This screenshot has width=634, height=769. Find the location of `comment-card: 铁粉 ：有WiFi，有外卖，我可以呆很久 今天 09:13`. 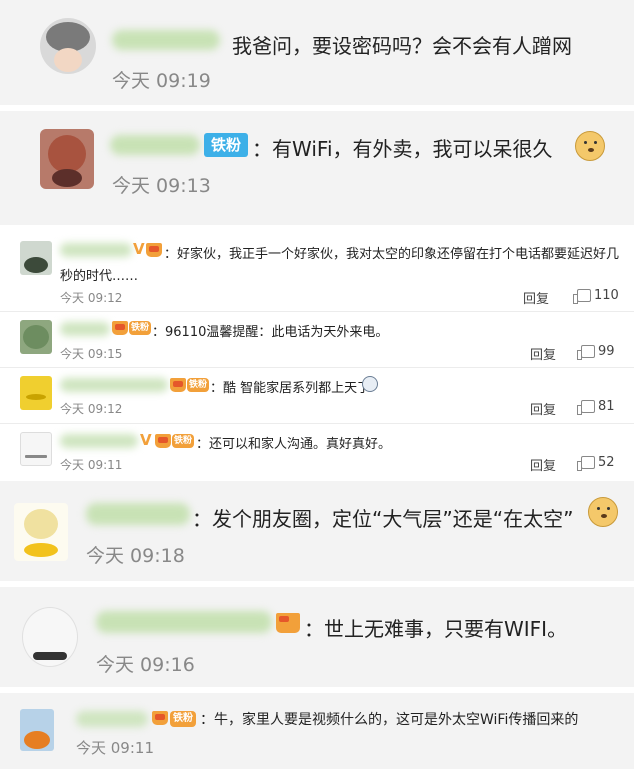

comment-card: 铁粉 ：有WiFi，有外卖，我可以呆很久 今天 09:13 is located at coordinates (317, 168).